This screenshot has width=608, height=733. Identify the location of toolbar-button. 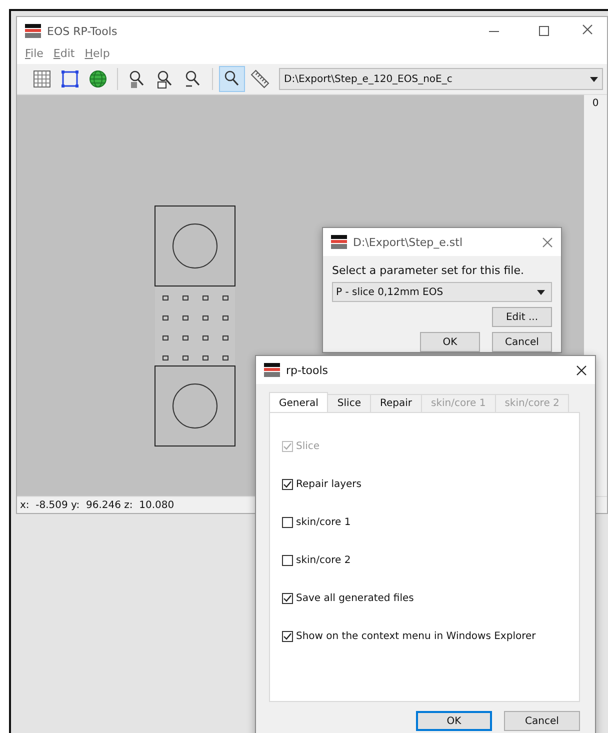
(232, 79).